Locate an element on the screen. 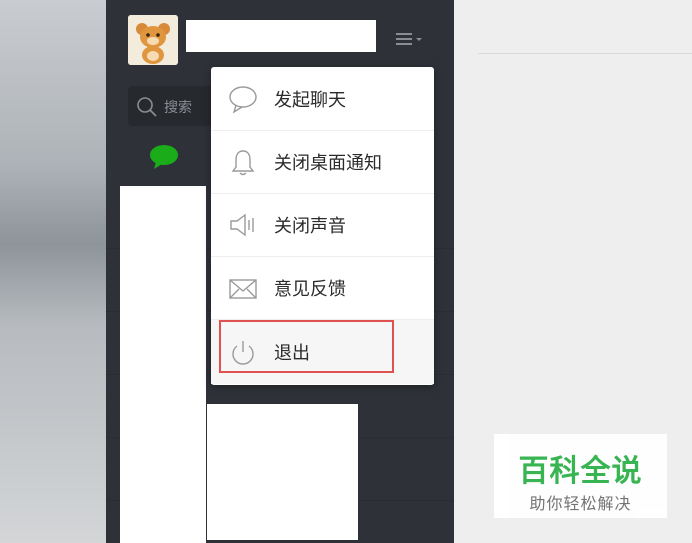 The width and height of the screenshot is (692, 543). watermark-title: 百科全说 is located at coordinates (580, 471).